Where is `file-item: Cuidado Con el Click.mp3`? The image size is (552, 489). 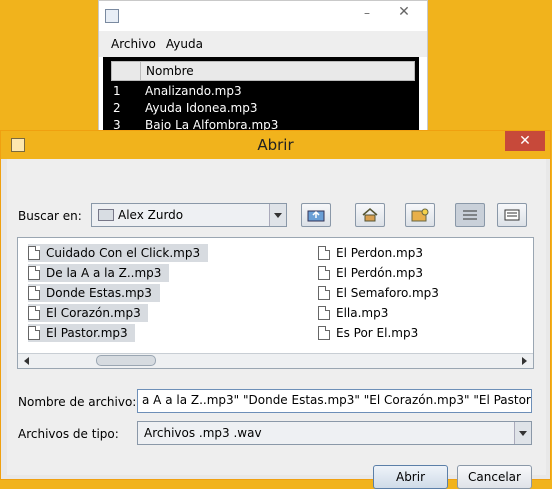
file-item: Cuidado Con el Click.mp3 is located at coordinates (118, 253).